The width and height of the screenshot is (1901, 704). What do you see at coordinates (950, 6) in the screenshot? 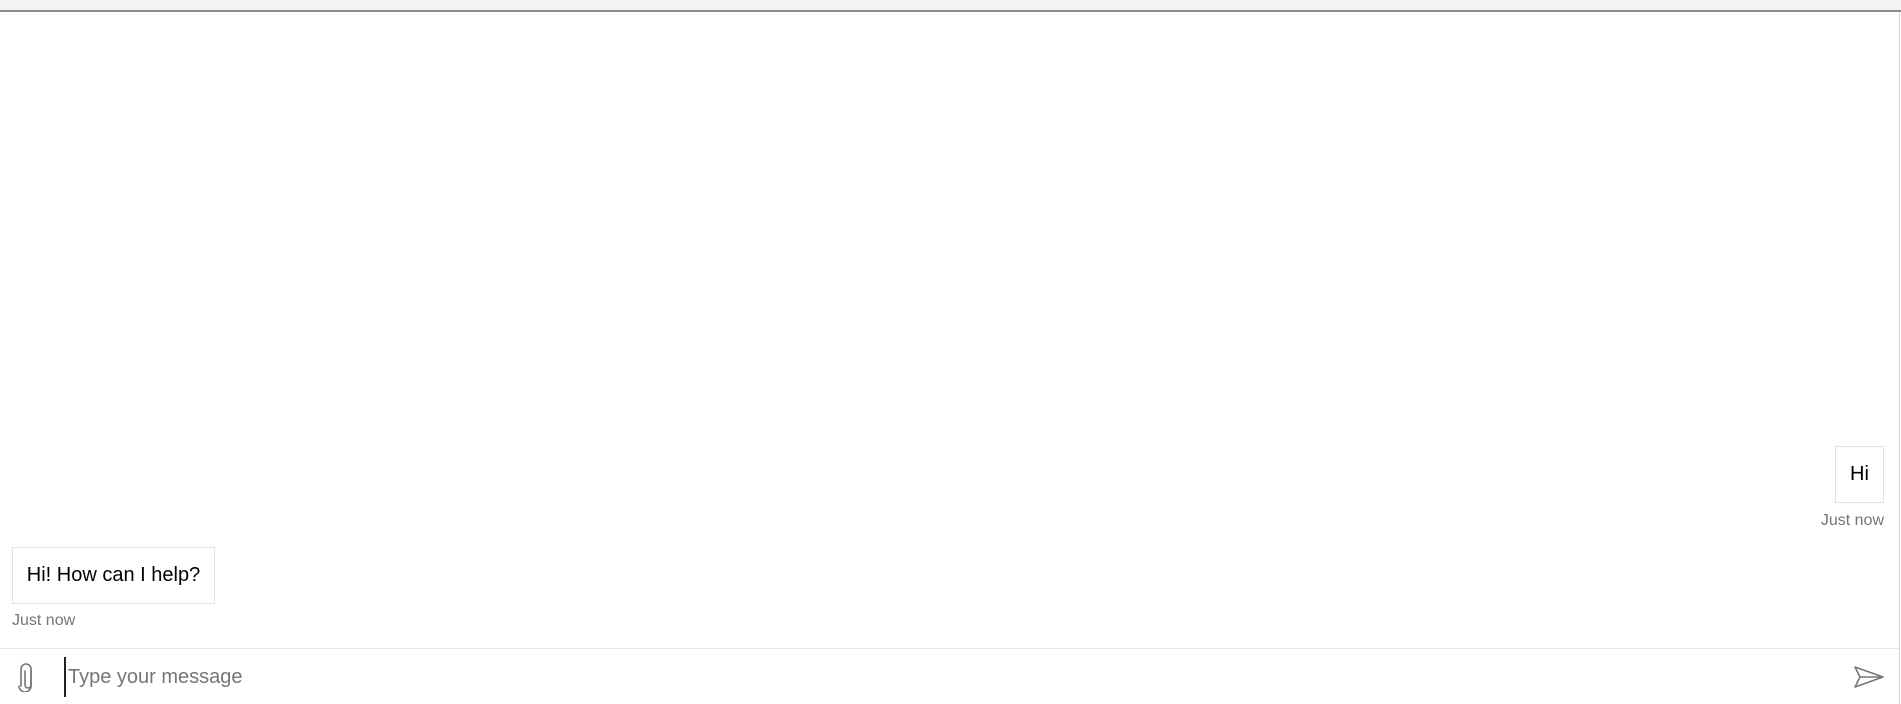
I see `top-divider` at bounding box center [950, 6].